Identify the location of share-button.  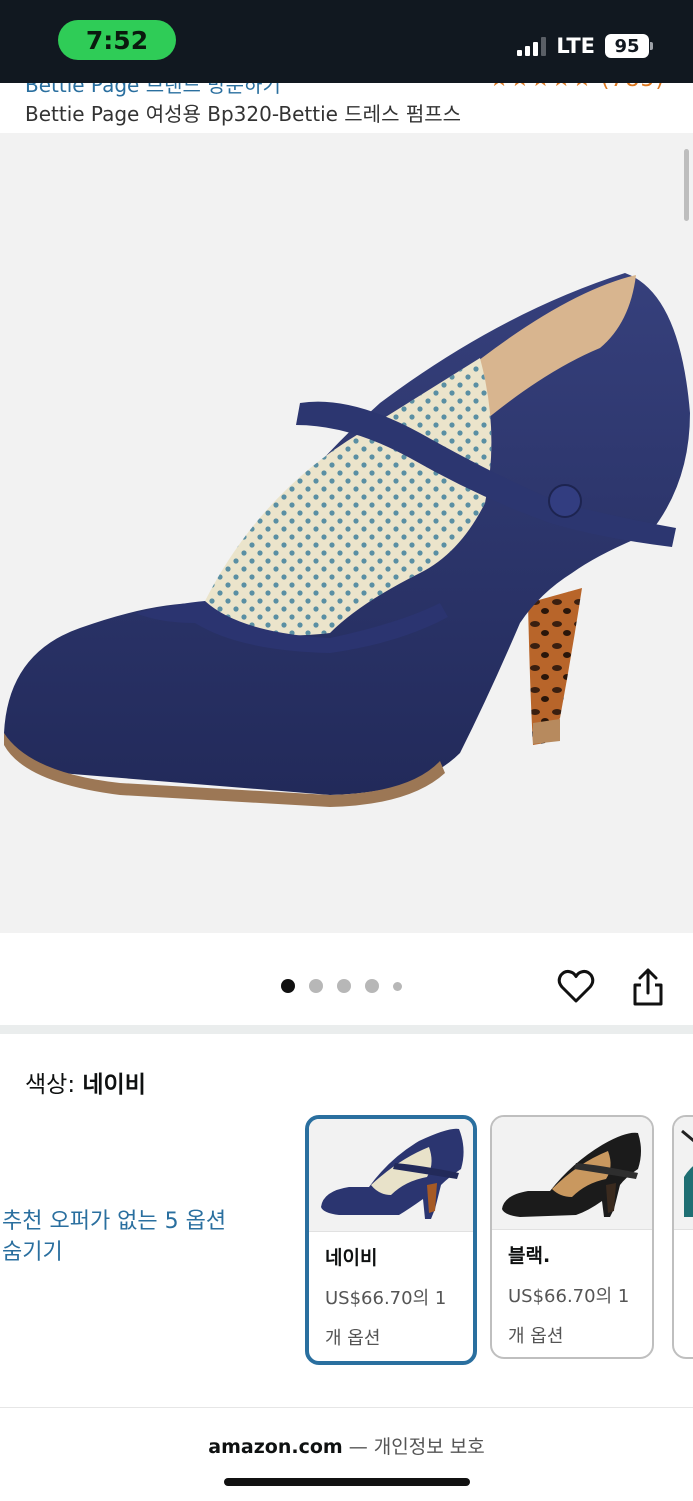
(648, 987).